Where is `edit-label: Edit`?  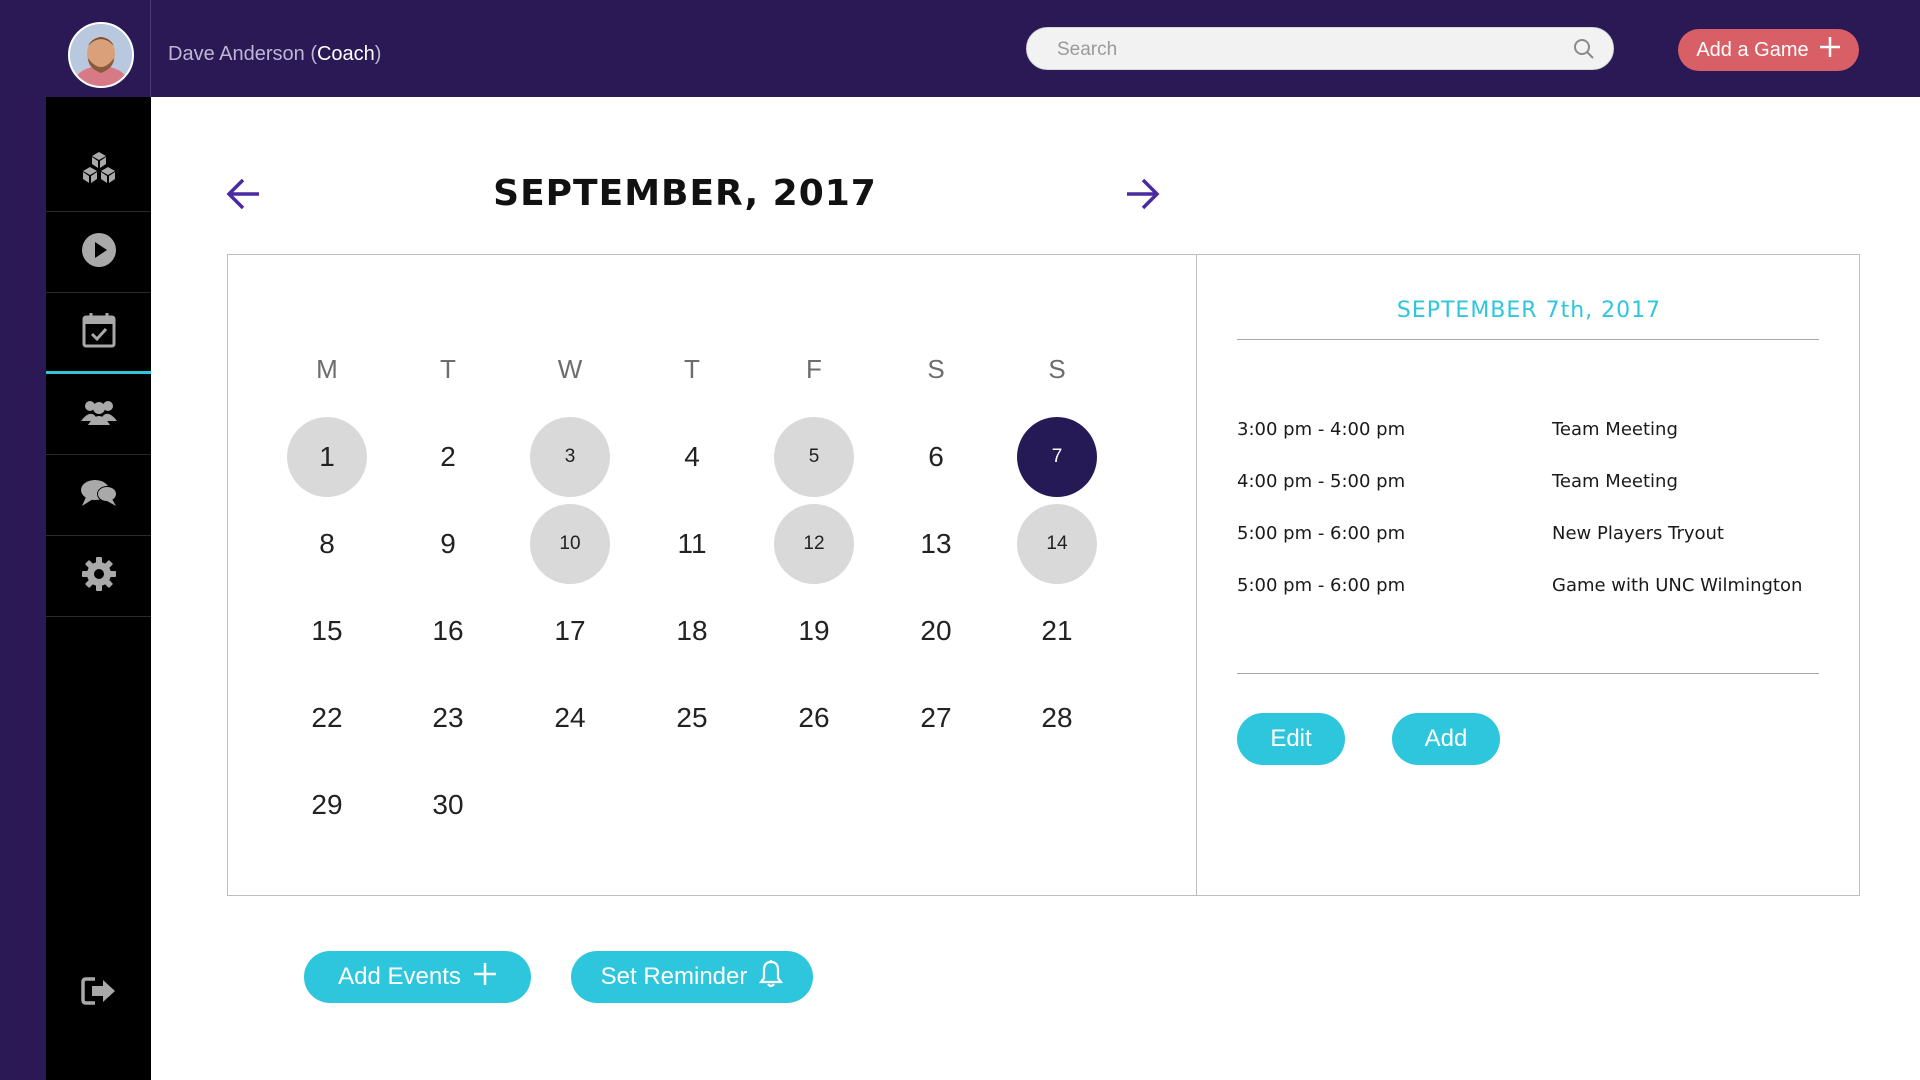 edit-label: Edit is located at coordinates (1291, 738).